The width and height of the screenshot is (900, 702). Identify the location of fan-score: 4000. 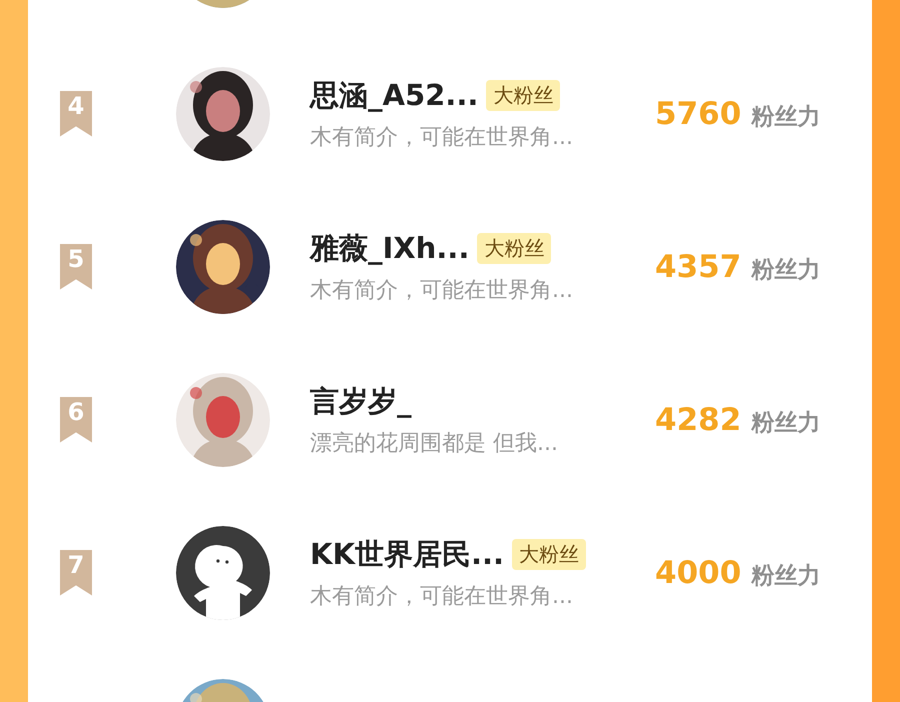
(698, 572).